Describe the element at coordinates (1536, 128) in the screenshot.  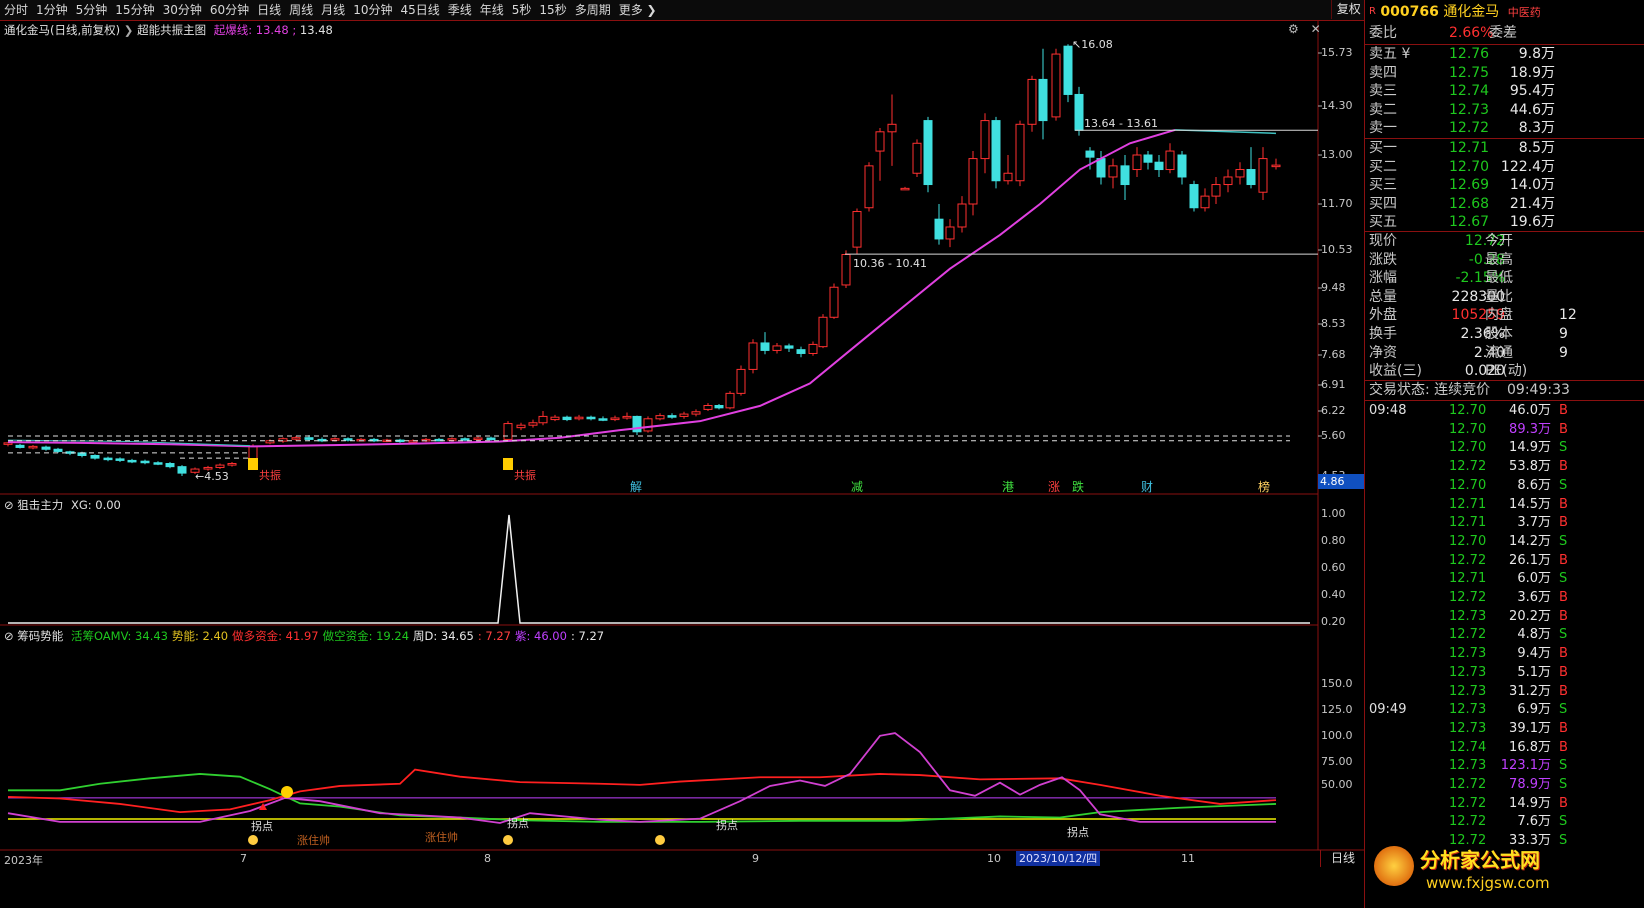
I see `ask-volume: 8.3万` at that location.